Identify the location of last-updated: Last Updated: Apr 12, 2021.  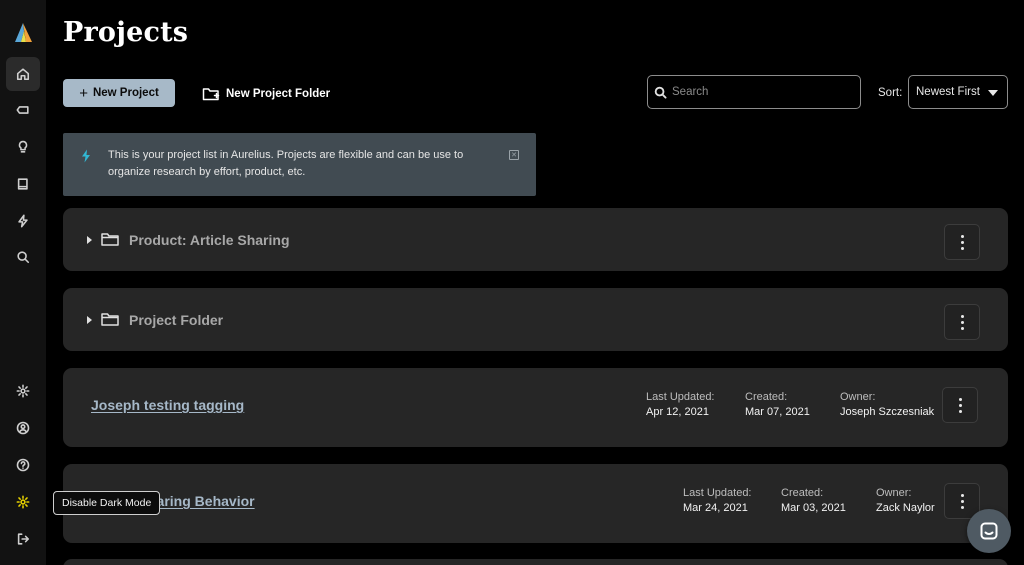
(680, 405).